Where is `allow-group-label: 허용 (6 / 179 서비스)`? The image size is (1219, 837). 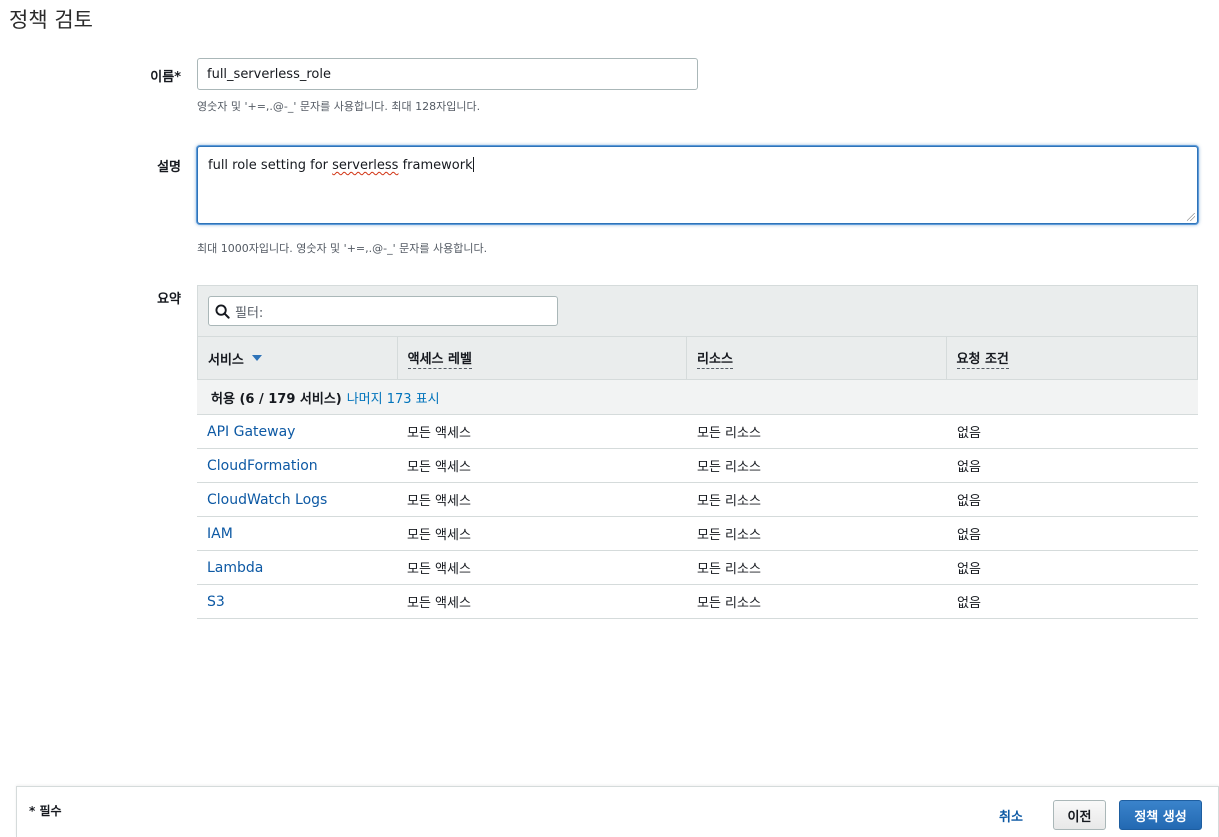
allow-group-label: 허용 (6 / 179 서비스) is located at coordinates (276, 399).